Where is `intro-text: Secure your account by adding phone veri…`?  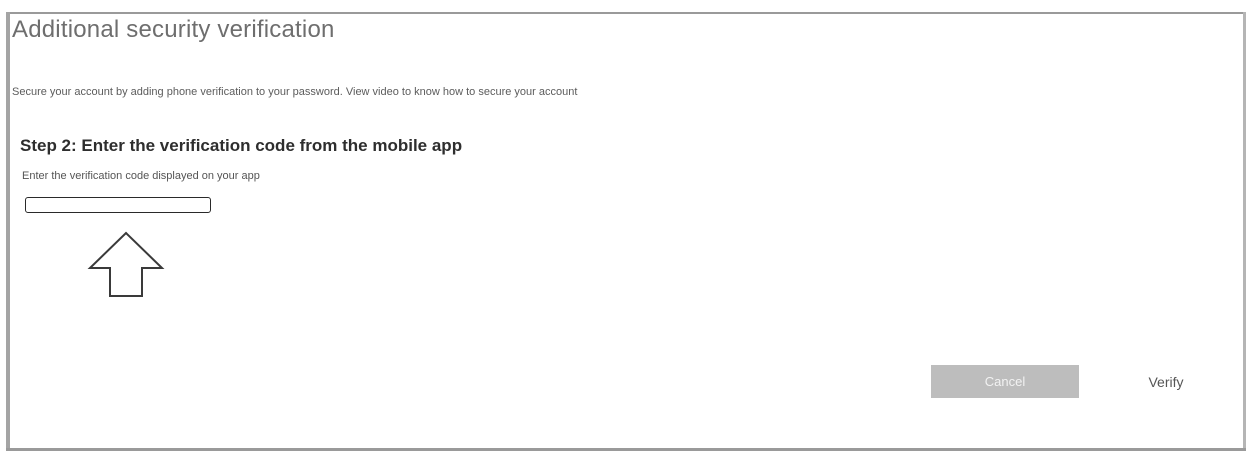 intro-text: Secure your account by adding phone veri… is located at coordinates (295, 92).